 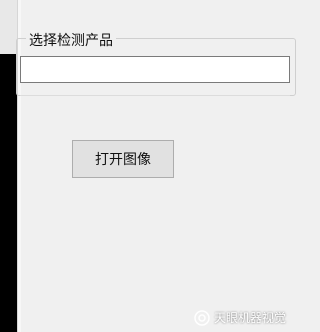 I want to click on watermark: 天眼机器视觉, so click(x=240, y=317).